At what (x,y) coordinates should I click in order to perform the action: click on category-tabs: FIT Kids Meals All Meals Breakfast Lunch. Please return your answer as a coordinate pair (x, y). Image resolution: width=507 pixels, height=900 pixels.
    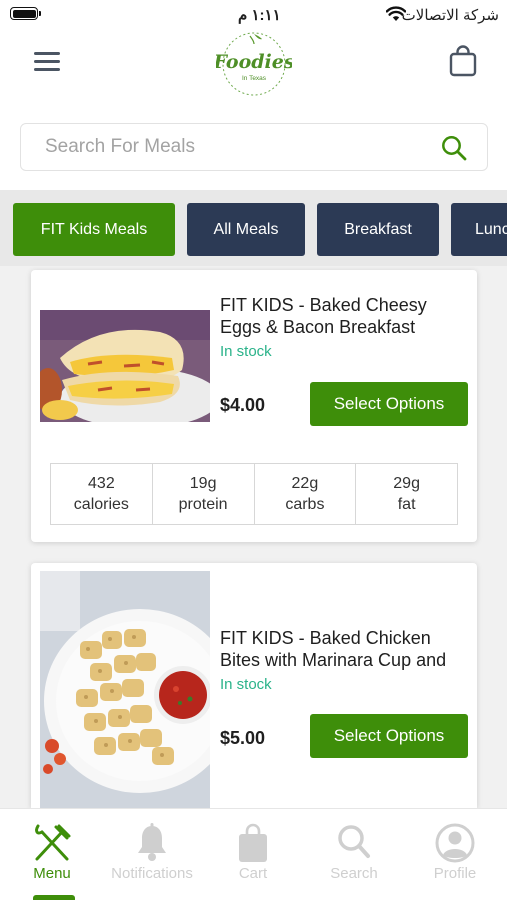
    Looking at the image, I should click on (253, 228).